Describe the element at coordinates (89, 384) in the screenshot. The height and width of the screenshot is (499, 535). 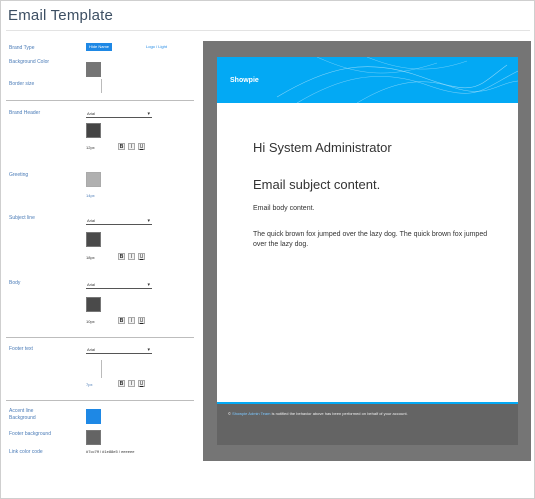
I see `size-value-footer-text: 7px` at that location.